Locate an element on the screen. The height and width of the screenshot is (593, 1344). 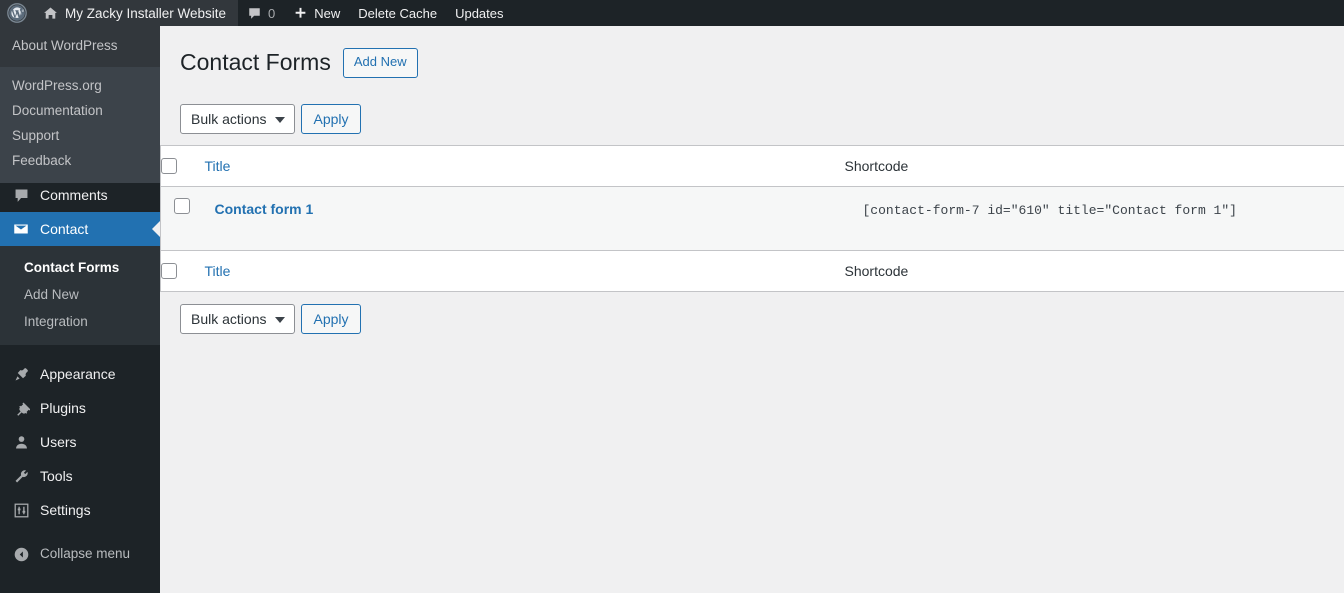
column-header-title-link: Title is located at coordinates (218, 166).